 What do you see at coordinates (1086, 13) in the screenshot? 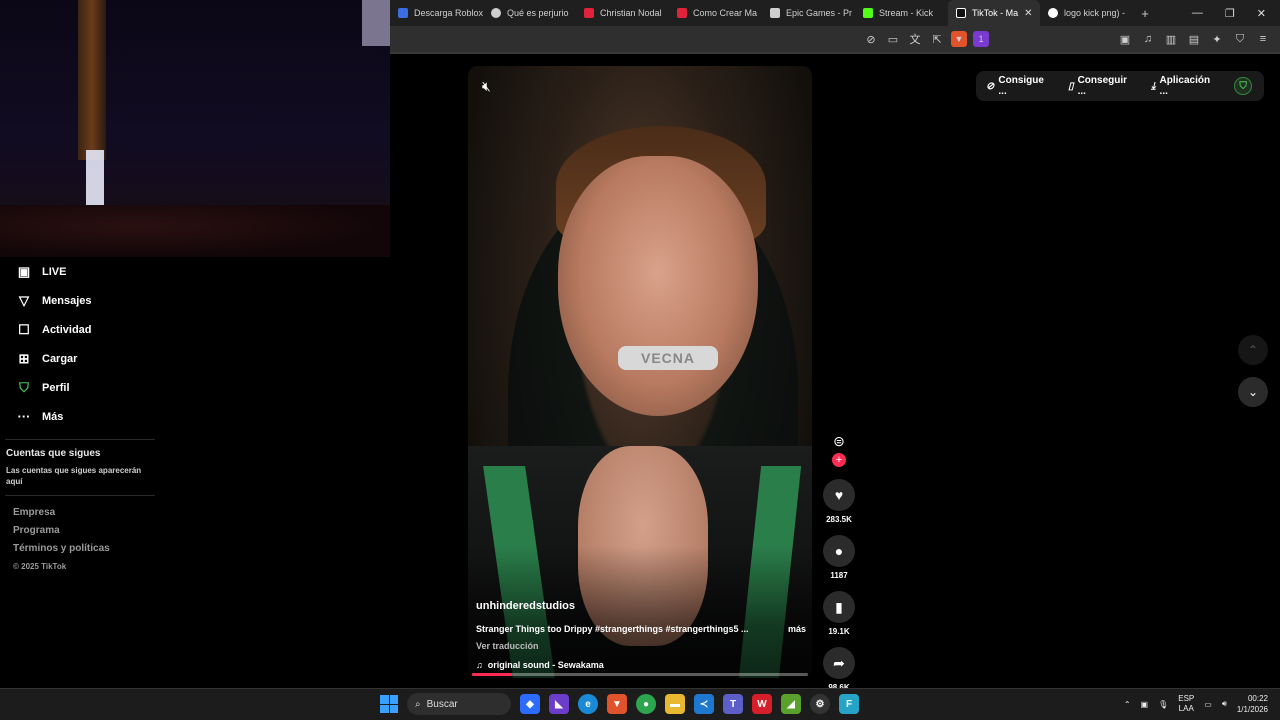
I see `tab-logo-kick: logo kick png) -` at bounding box center [1086, 13].